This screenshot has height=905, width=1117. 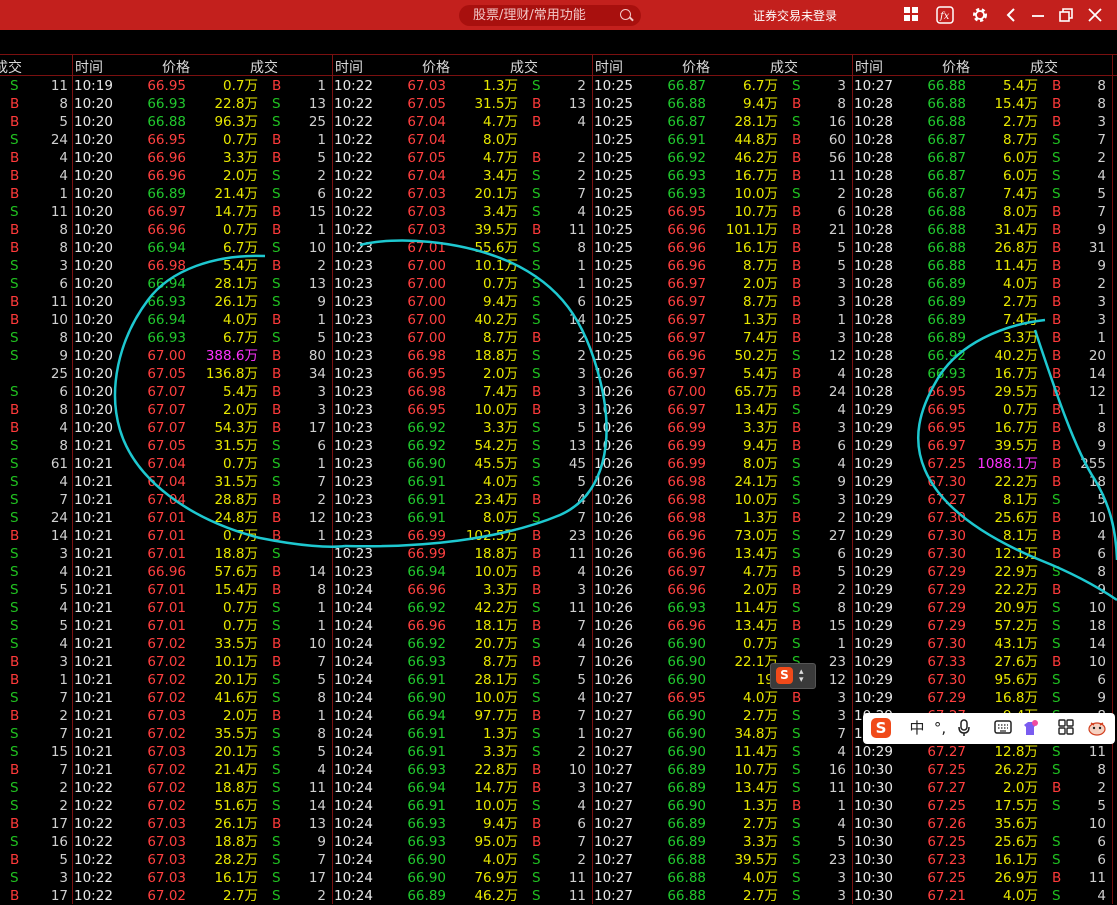 What do you see at coordinates (945, 15) in the screenshot?
I see `fx-icon: fx` at bounding box center [945, 15].